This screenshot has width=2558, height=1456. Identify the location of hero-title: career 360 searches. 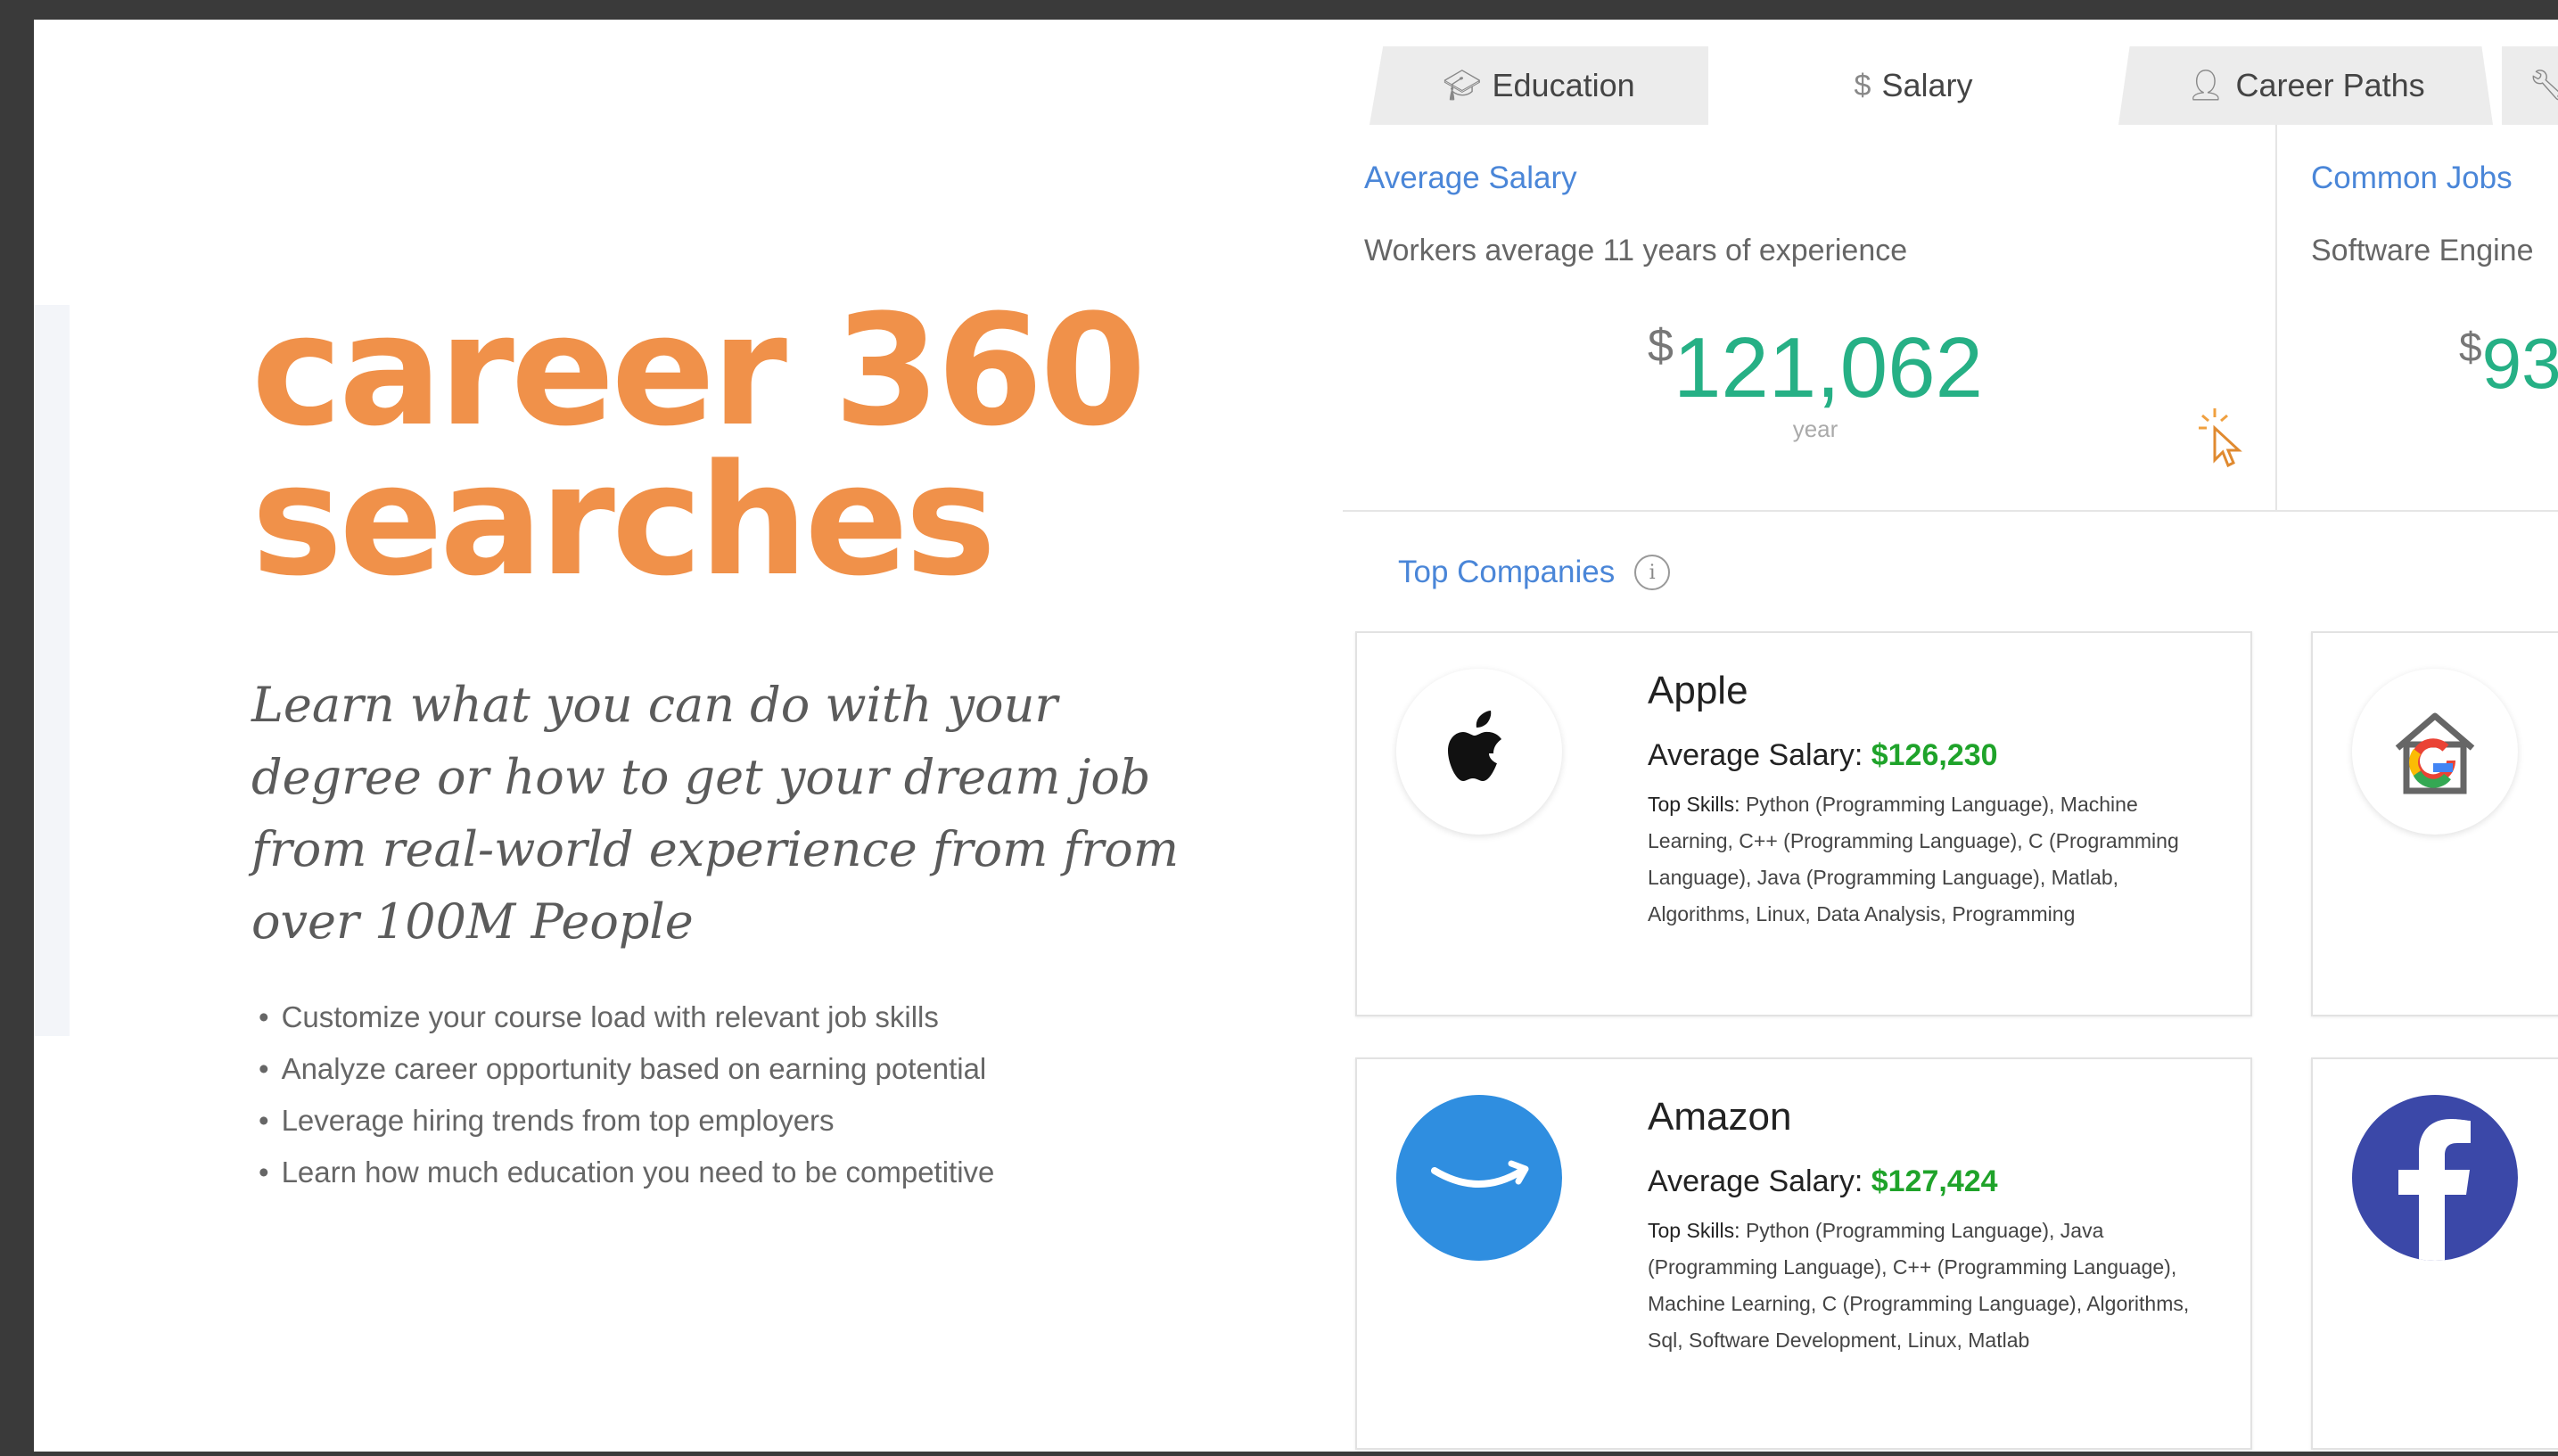
(699, 445).